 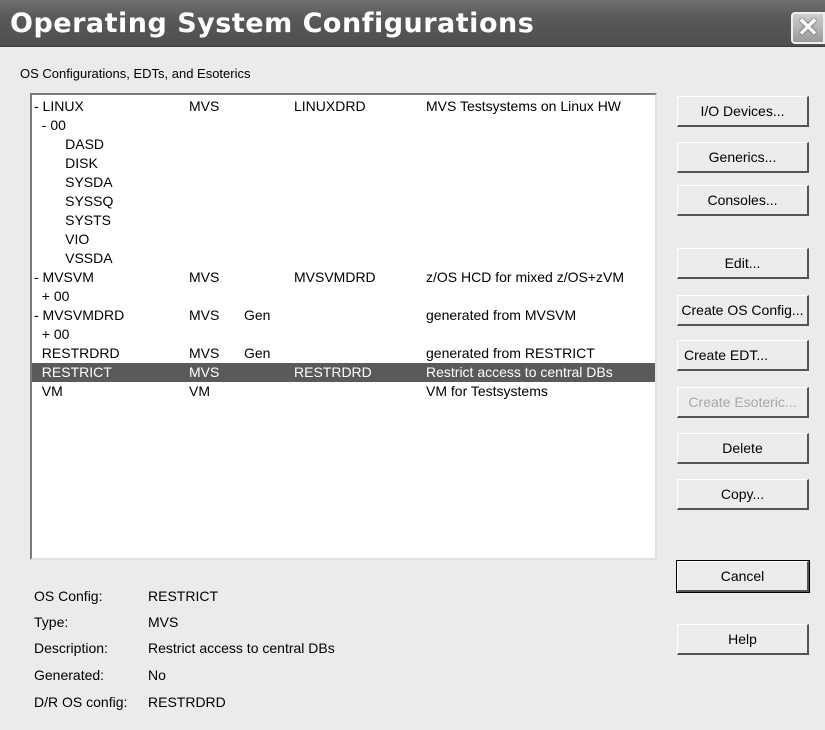 I want to click on list-item-name: DISK, so click(x=66, y=163).